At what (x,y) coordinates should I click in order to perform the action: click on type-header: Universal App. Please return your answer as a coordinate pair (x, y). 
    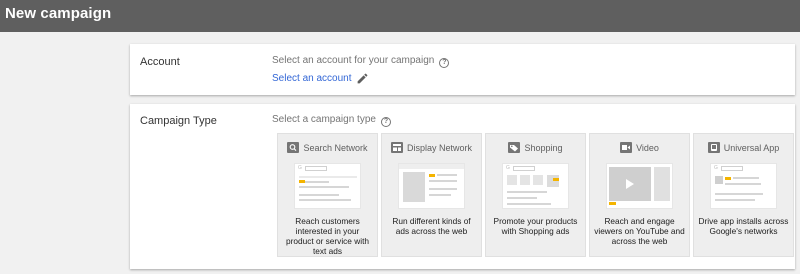
    Looking at the image, I should click on (743, 147).